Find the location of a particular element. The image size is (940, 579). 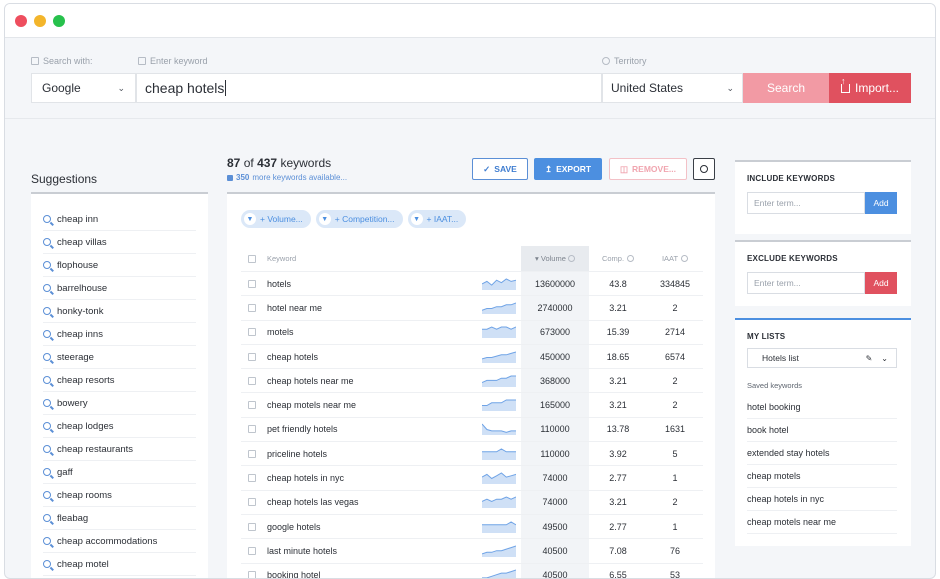

table-row: priceline hotels 110000 3.92 5 is located at coordinates (472, 454).